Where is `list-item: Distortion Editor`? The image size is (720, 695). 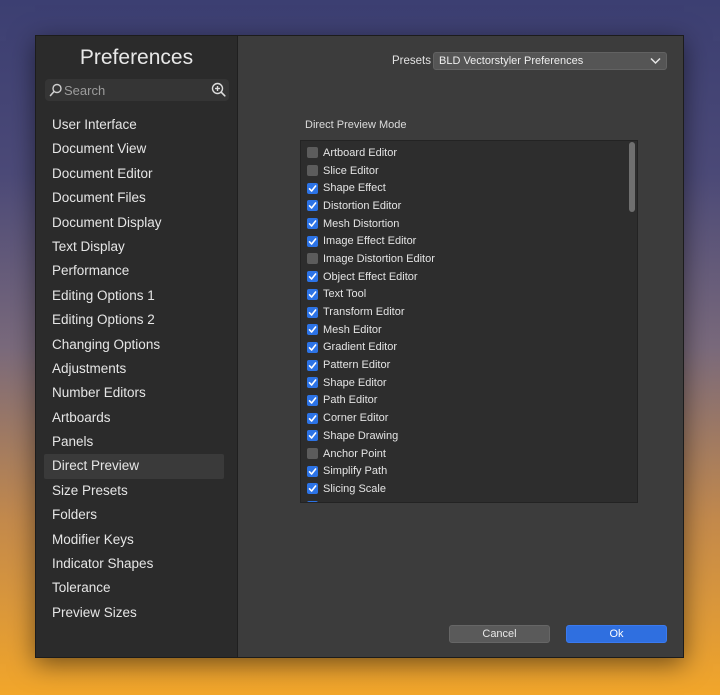 list-item: Distortion Editor is located at coordinates (462, 206).